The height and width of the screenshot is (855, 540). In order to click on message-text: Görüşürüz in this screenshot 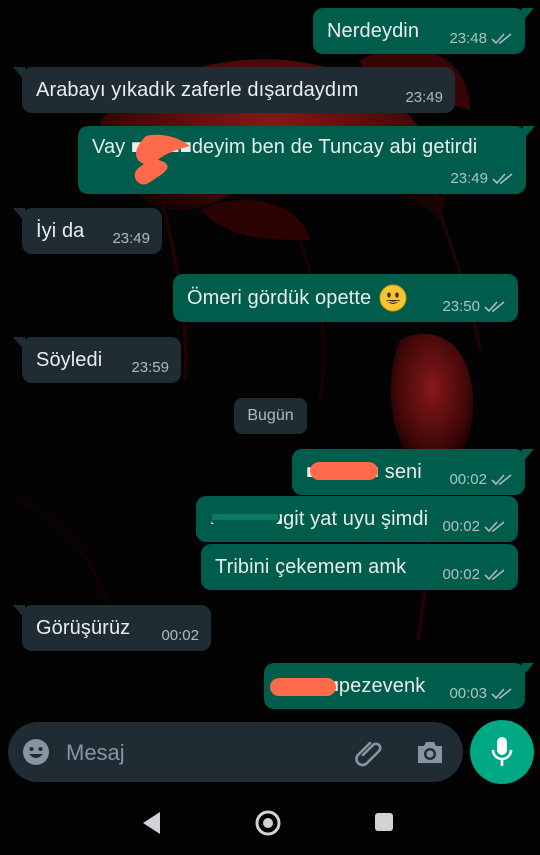, I will do `click(83, 627)`.